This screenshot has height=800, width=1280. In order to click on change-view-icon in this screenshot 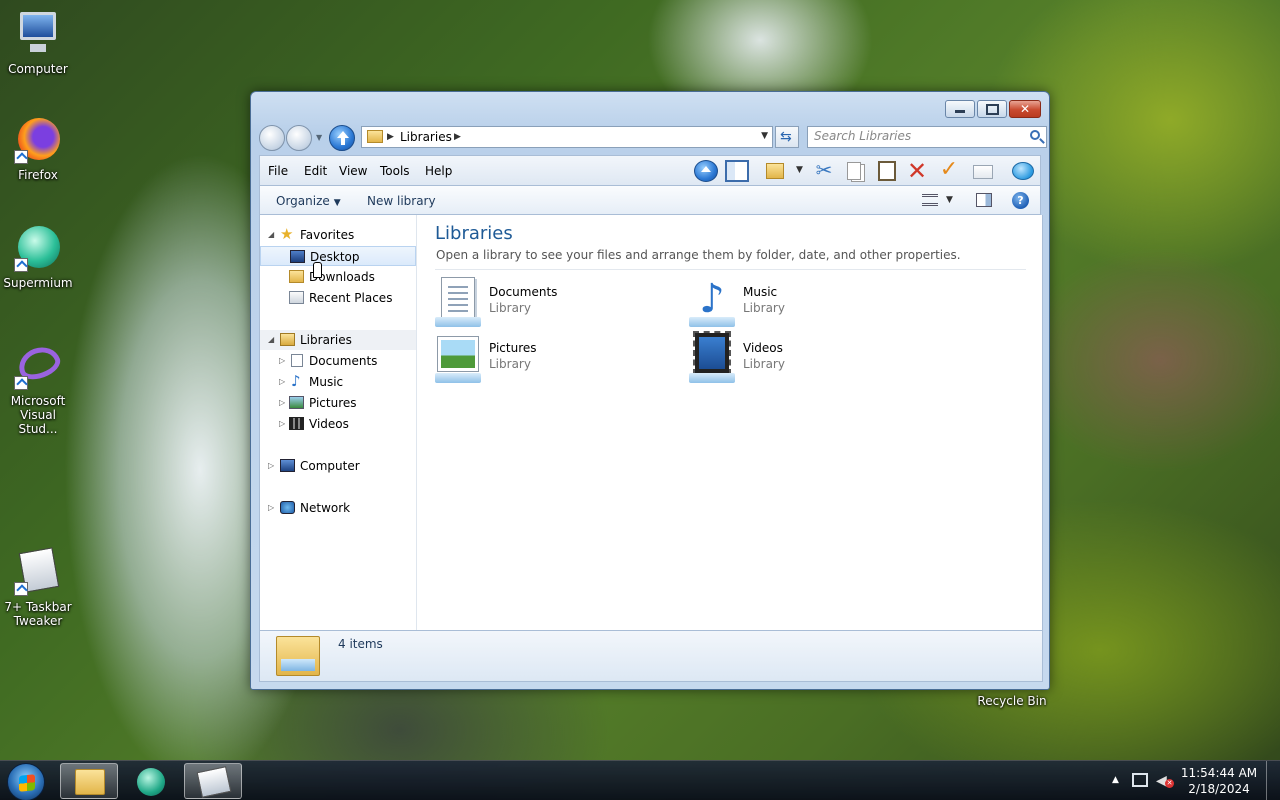, I will do `click(930, 200)`.